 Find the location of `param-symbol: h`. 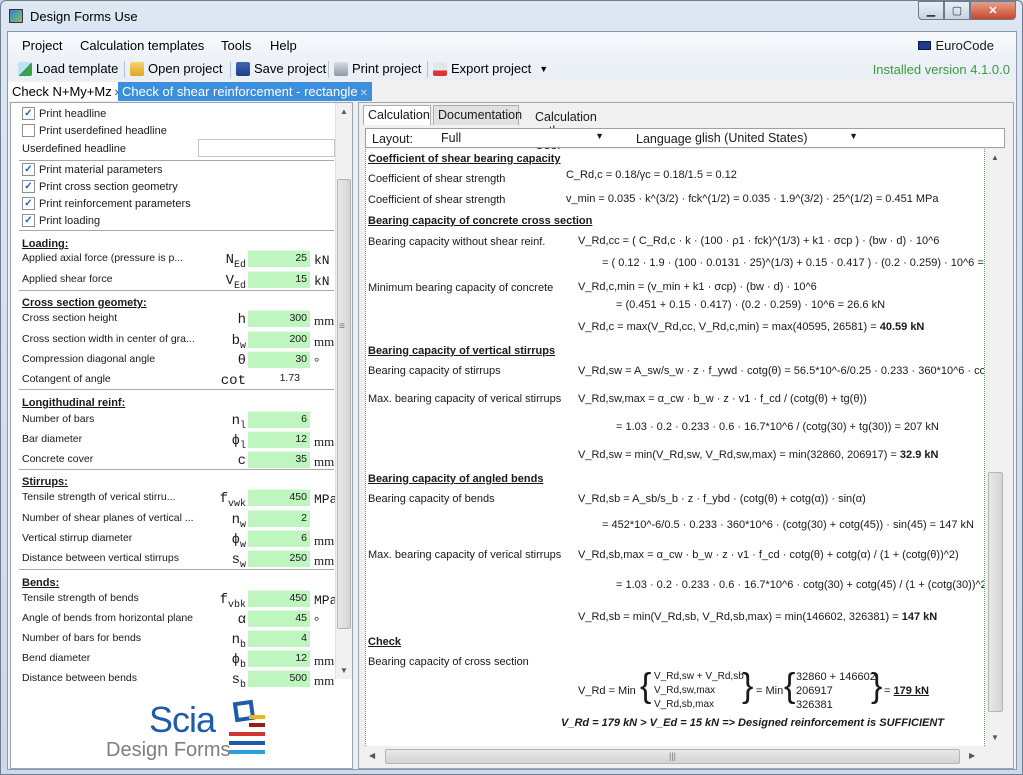

param-symbol: h is located at coordinates (241, 320).